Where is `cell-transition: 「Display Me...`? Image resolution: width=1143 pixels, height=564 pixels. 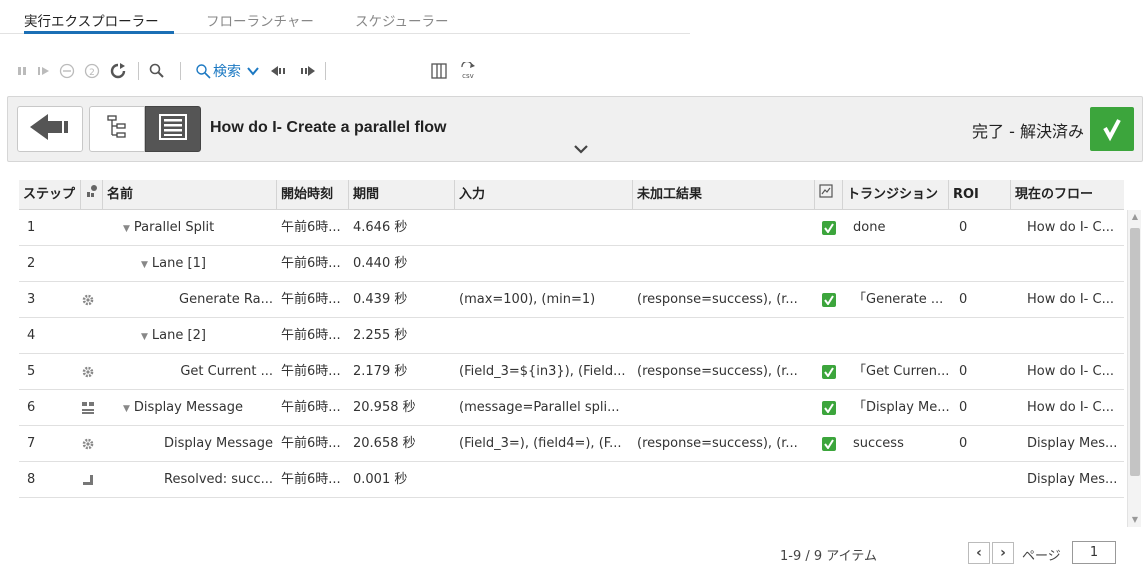
cell-transition: 「Display Me... is located at coordinates (901, 407).